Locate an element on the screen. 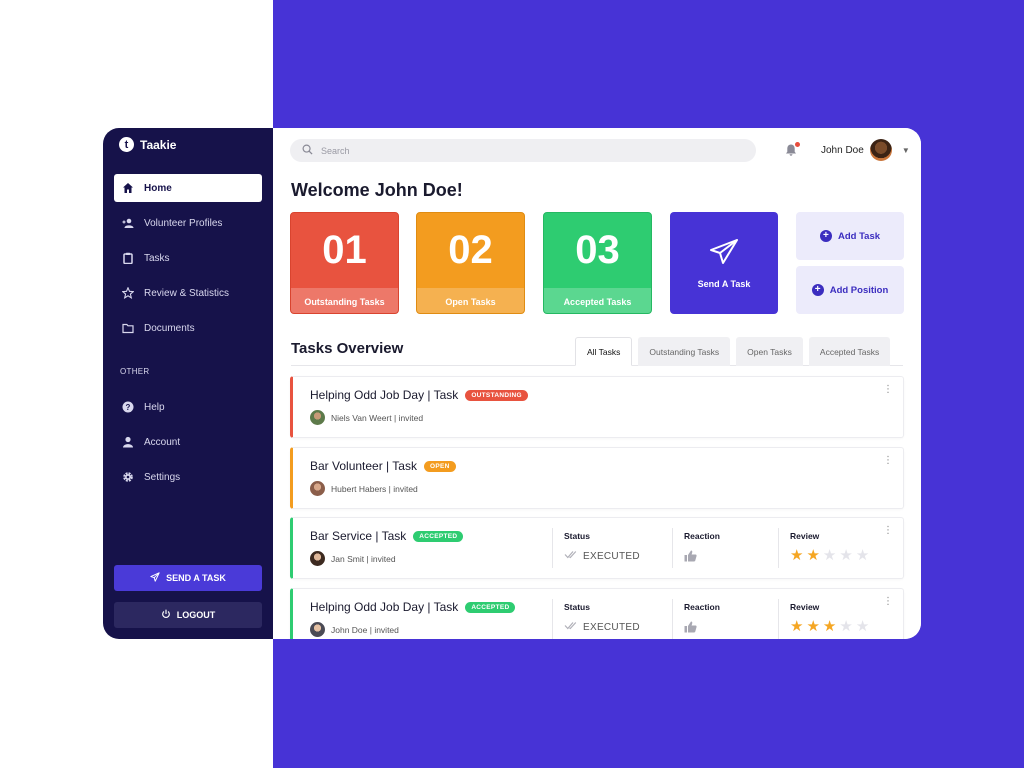  add-position-label: Add Position is located at coordinates (859, 290).